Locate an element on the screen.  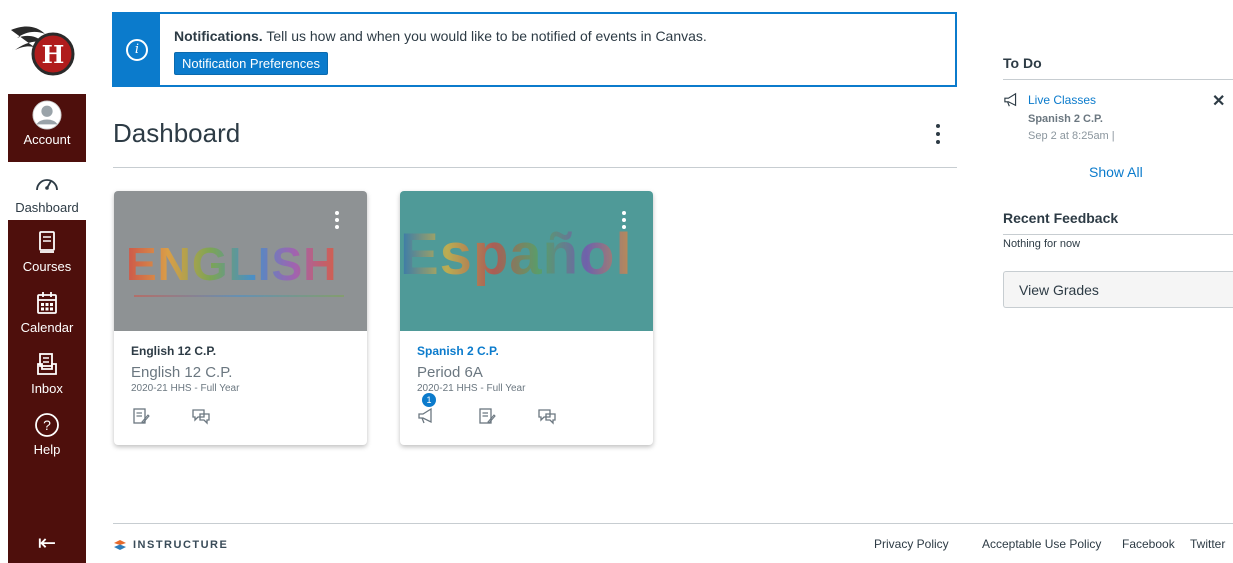
nav-courses: Courses is located at coordinates (47, 252).